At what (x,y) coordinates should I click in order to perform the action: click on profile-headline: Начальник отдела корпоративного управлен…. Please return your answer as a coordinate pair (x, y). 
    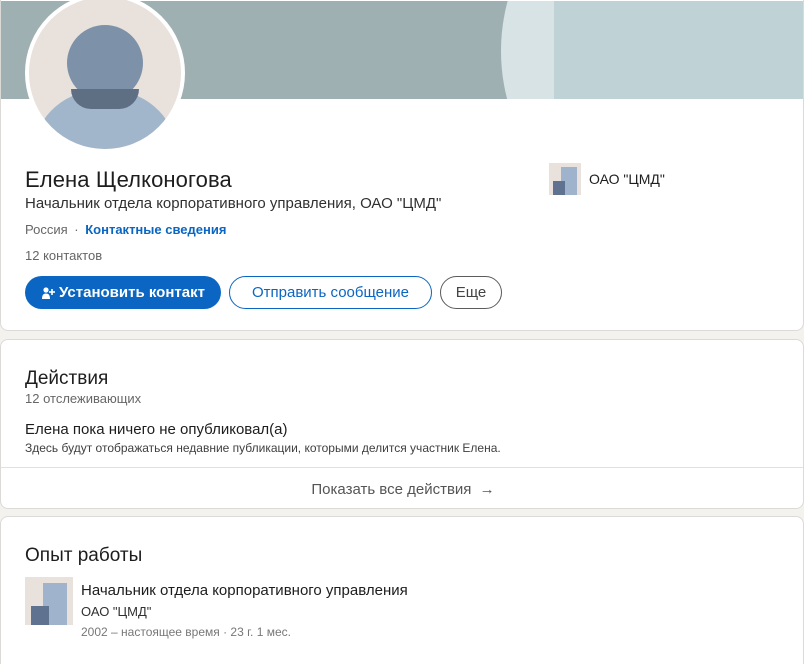
    Looking at the image, I should click on (233, 203).